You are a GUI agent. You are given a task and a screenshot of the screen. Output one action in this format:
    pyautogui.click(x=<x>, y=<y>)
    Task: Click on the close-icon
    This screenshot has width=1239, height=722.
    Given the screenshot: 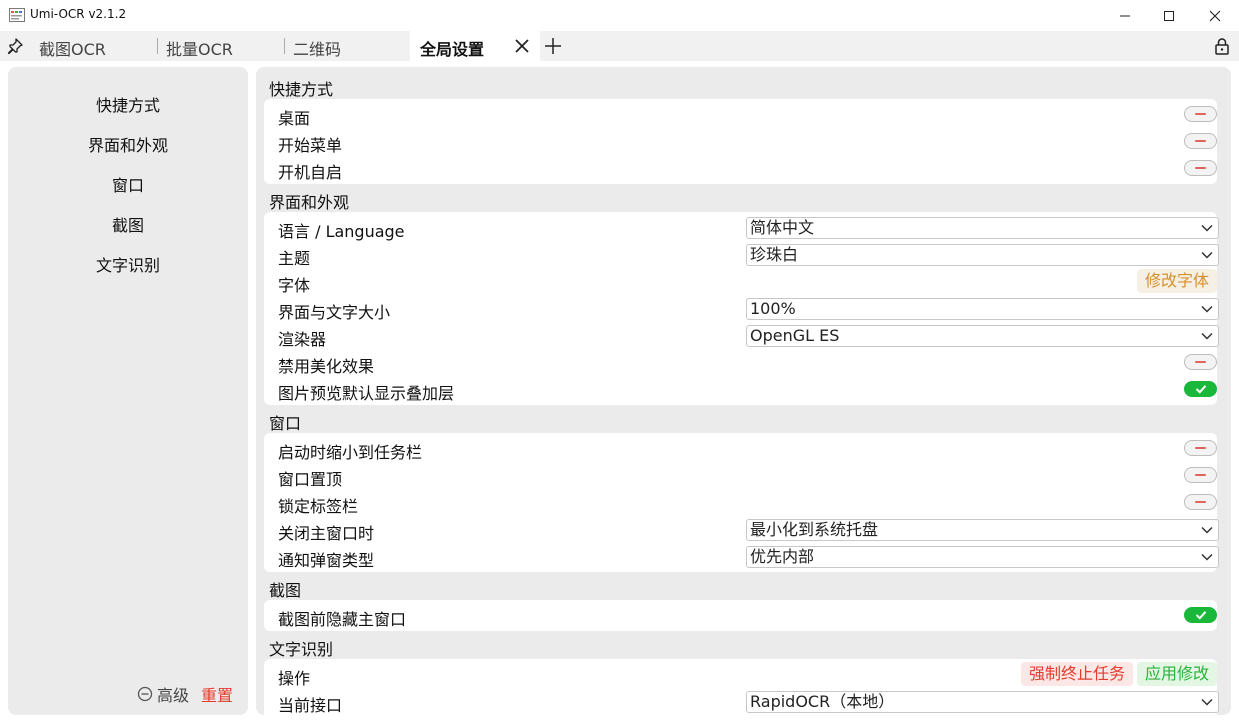 What is the action you would take?
    pyautogui.click(x=1215, y=15)
    